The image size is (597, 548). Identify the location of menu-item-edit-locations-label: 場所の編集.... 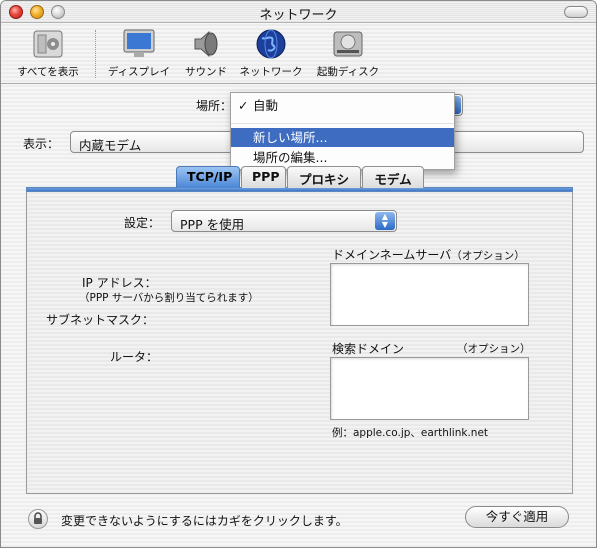
(290, 157).